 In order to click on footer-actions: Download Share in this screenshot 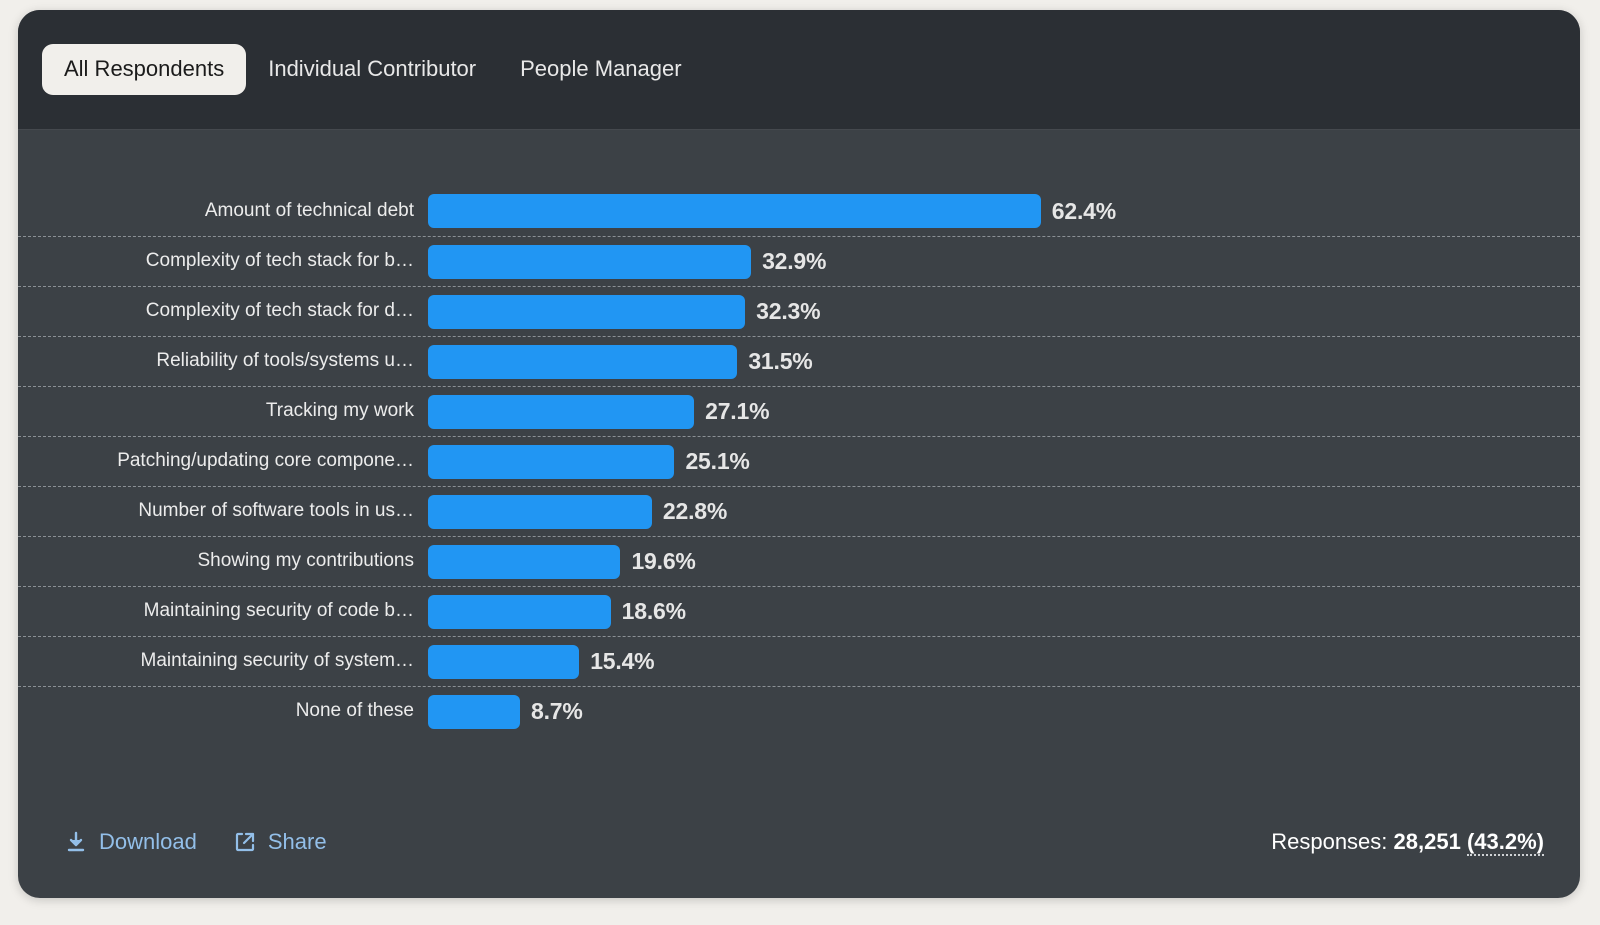, I will do `click(195, 842)`.